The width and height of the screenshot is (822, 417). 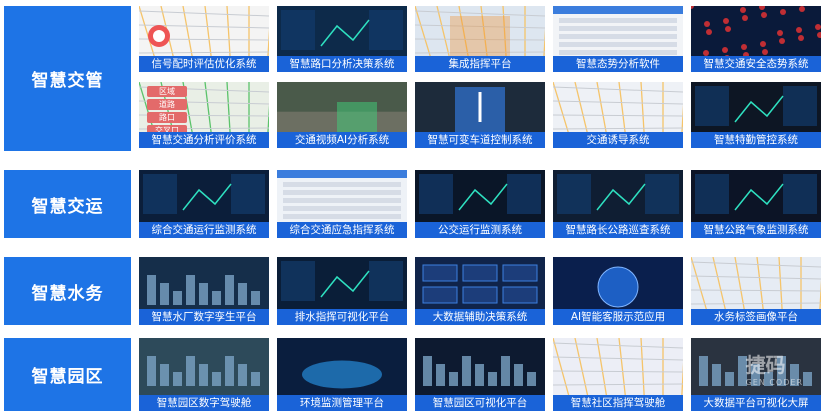 I want to click on product-card-traffic-evaluation: 区域 道路 路口 交叉口 智慧交通分析评价系统, so click(x=204, y=115).